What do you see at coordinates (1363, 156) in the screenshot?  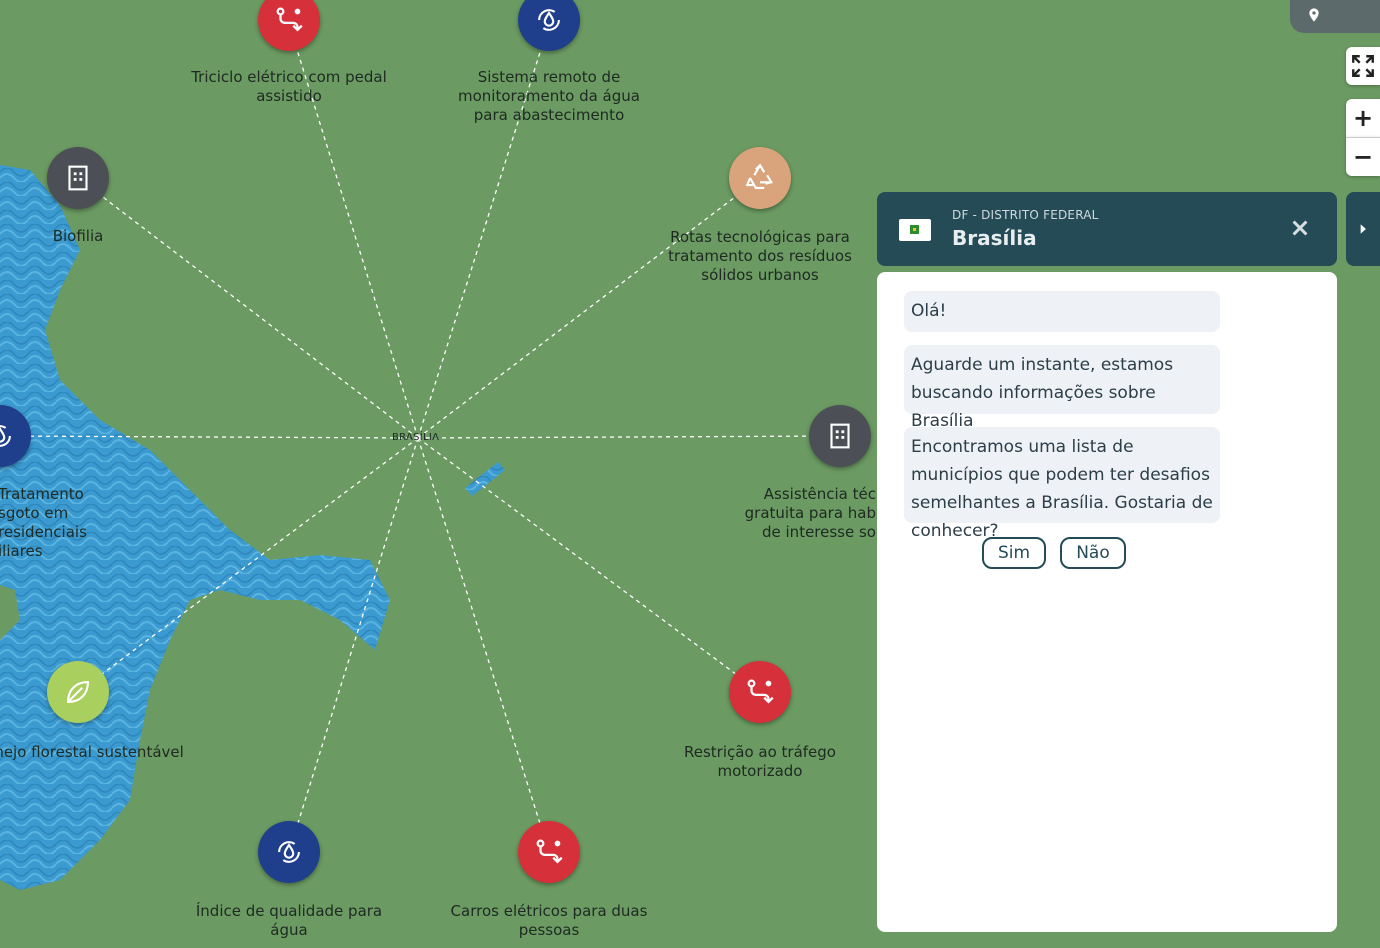 I see `zoom-out-button: −` at bounding box center [1363, 156].